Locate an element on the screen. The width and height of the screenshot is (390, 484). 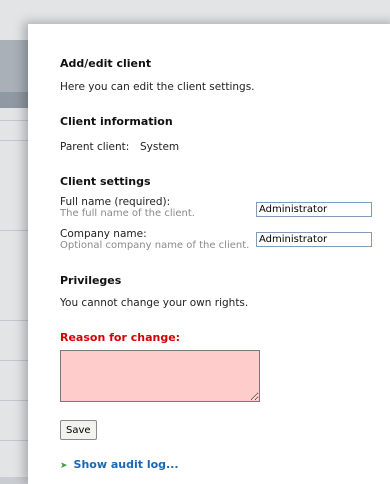
privileges-heading: Privileges is located at coordinates (91, 280).